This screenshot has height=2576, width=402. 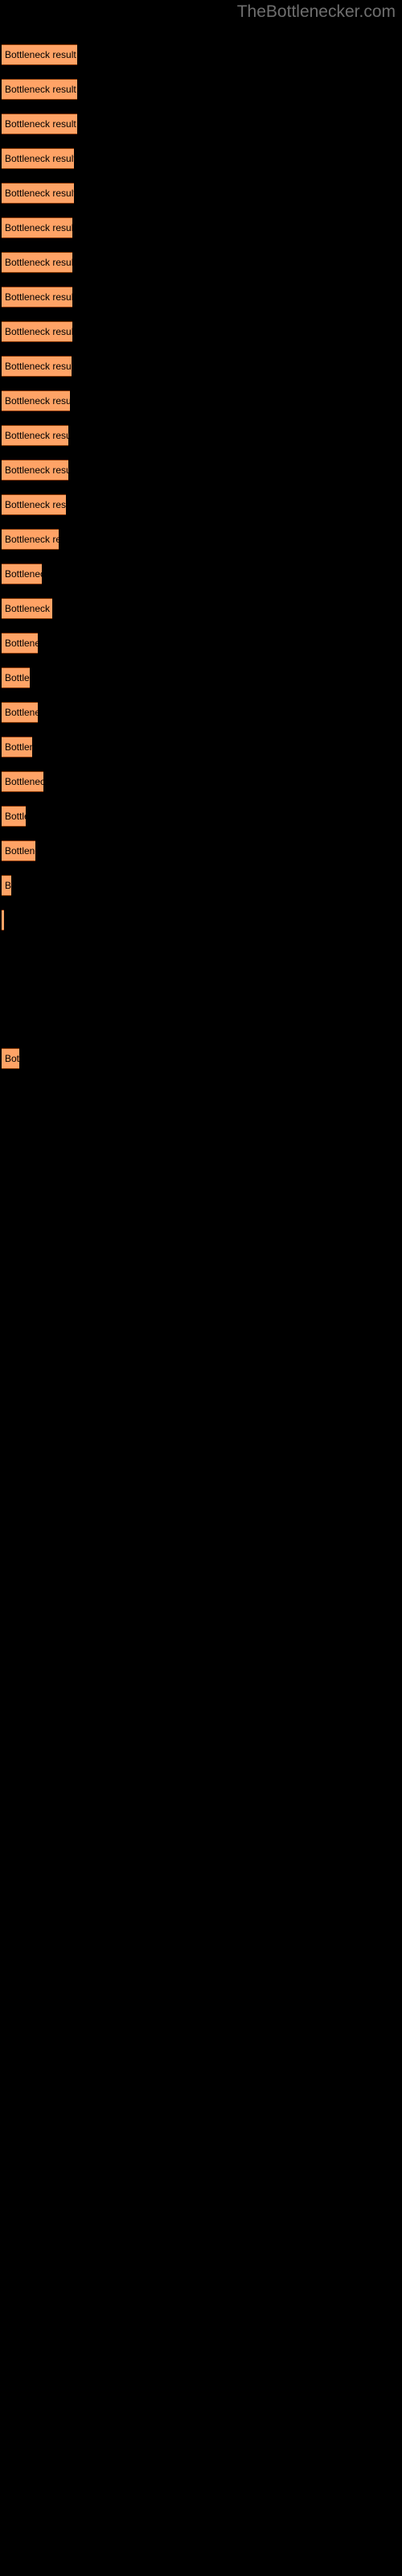 What do you see at coordinates (3, 920) in the screenshot?
I see `bar` at bounding box center [3, 920].